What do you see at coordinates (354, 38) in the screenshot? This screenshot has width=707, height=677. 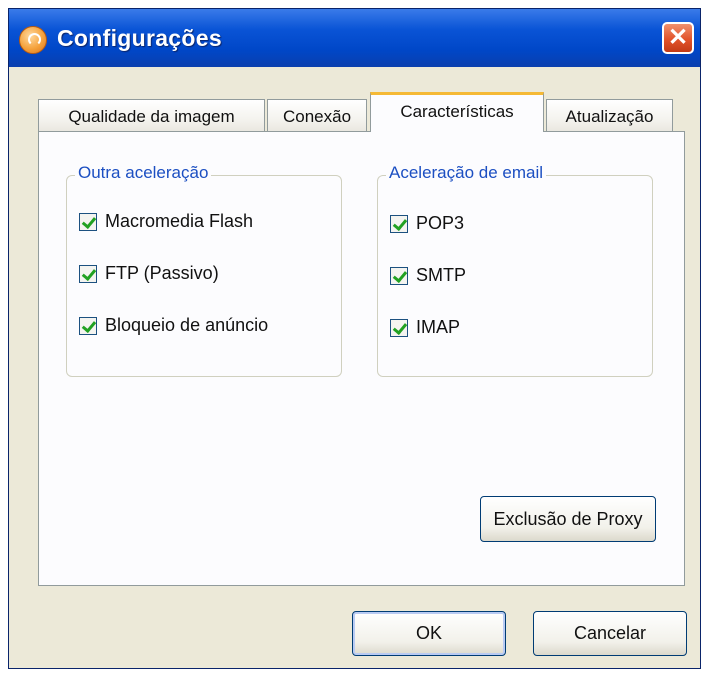 I see `title-bar: Configurações ✕` at bounding box center [354, 38].